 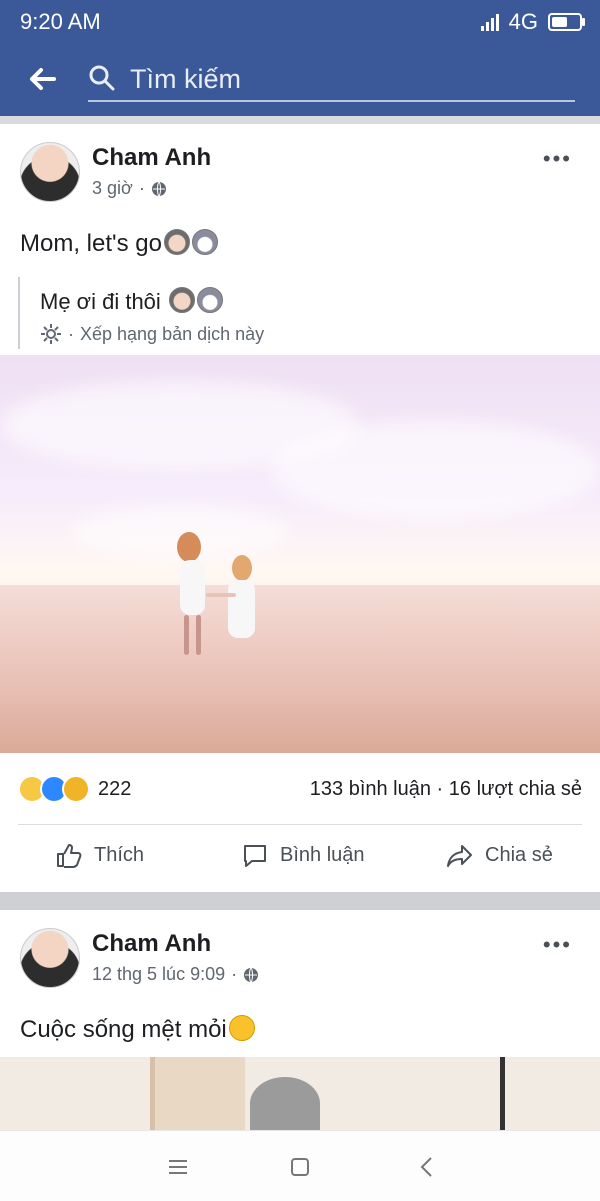 What do you see at coordinates (100, 301) in the screenshot?
I see `translated-text-content: Mẹ ơi đi thôi` at bounding box center [100, 301].